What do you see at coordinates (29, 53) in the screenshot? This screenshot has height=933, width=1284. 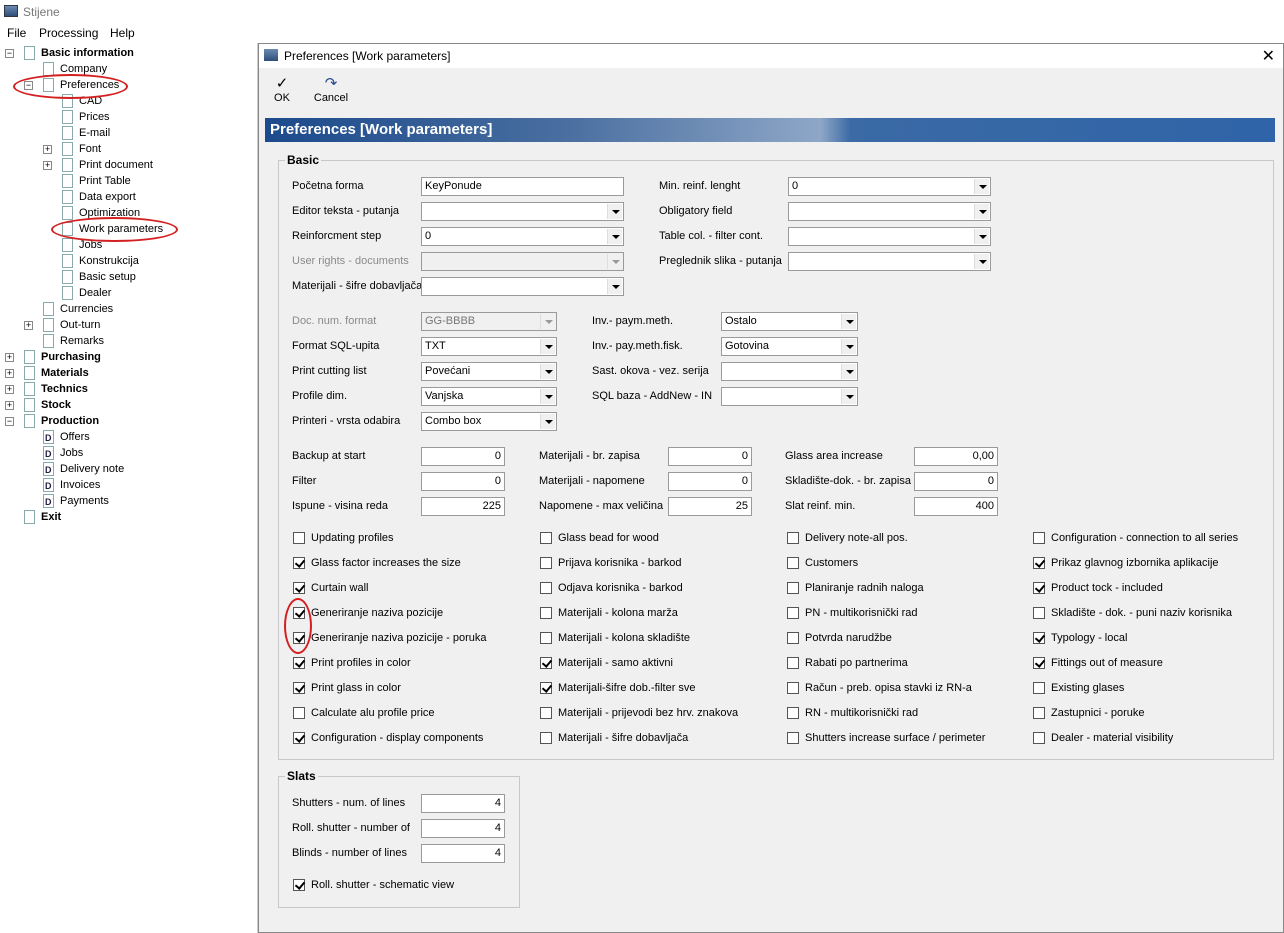 I see `document-icon` at bounding box center [29, 53].